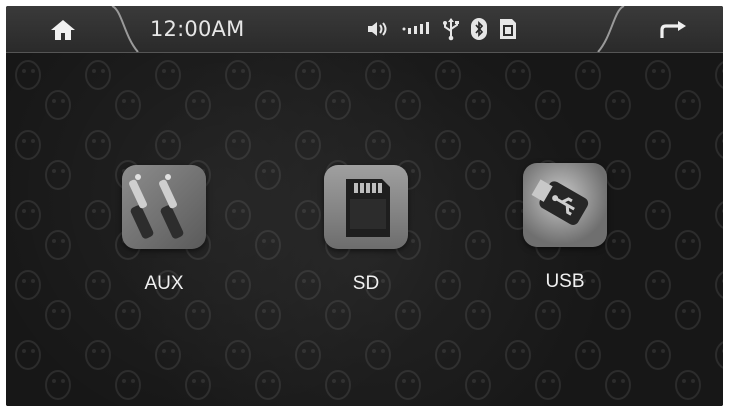 The image size is (729, 412). I want to click on home-icon, so click(63, 30).